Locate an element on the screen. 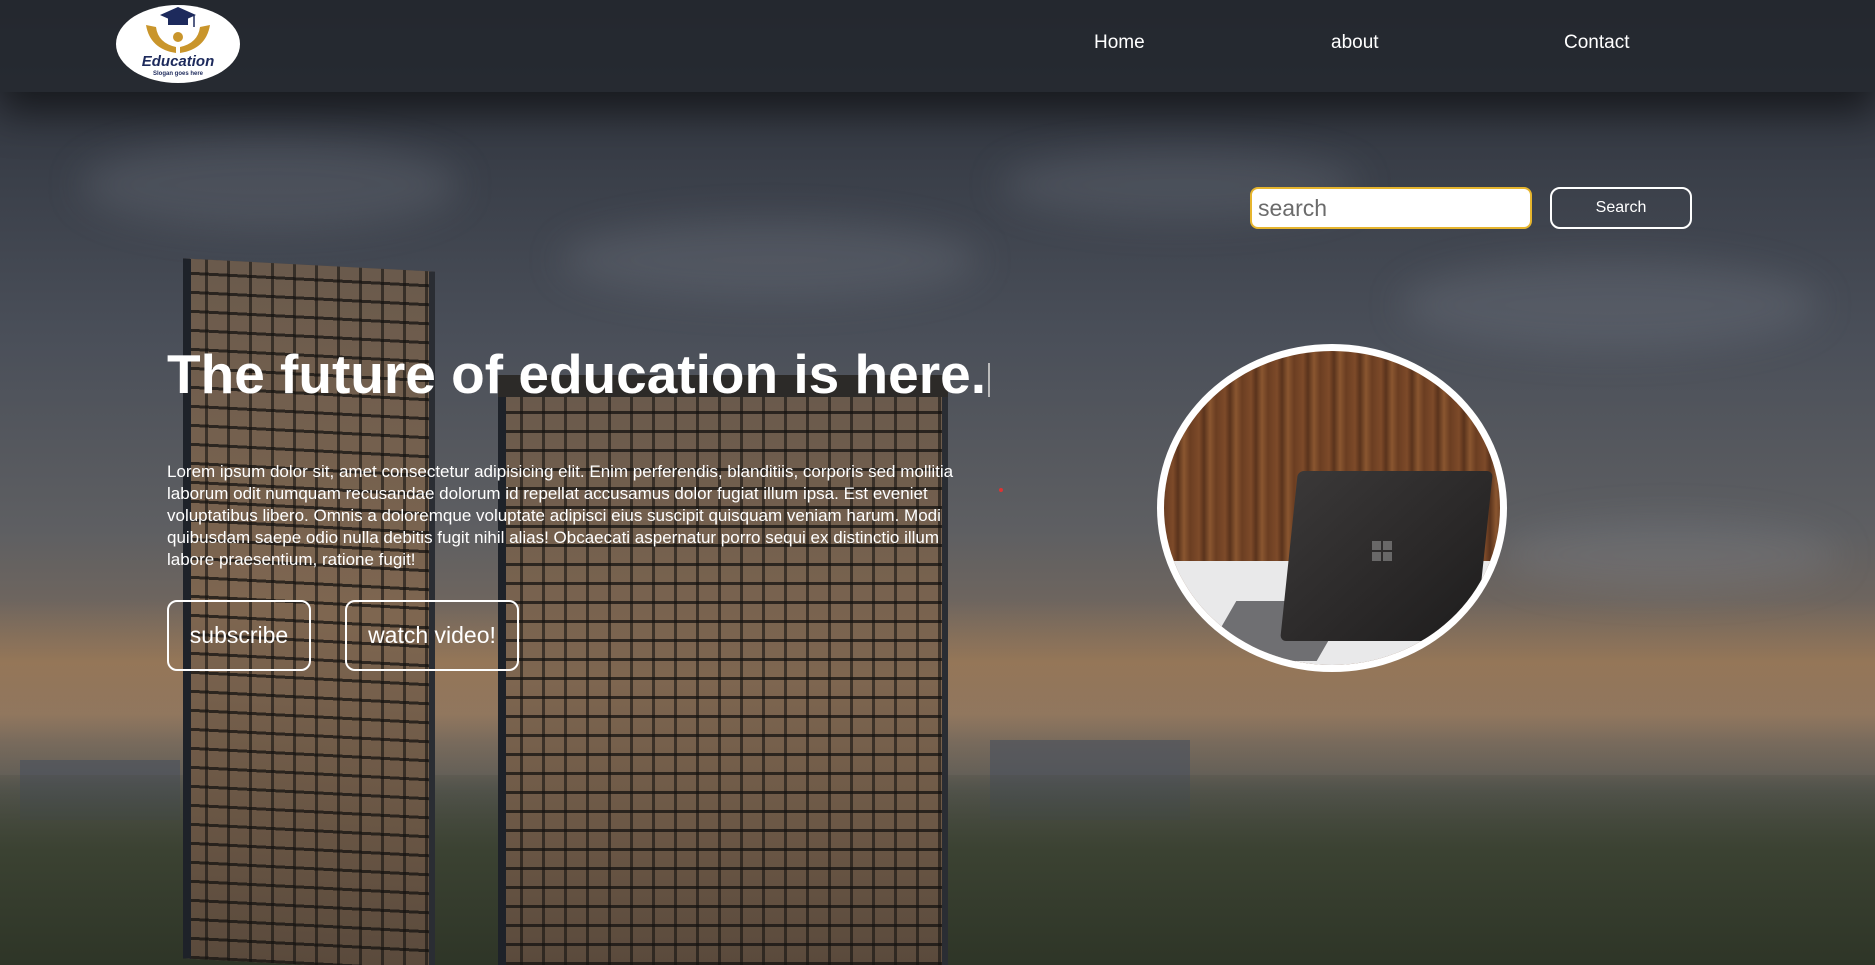 This screenshot has height=965, width=1875. red-dot-marker is located at coordinates (1001, 490).